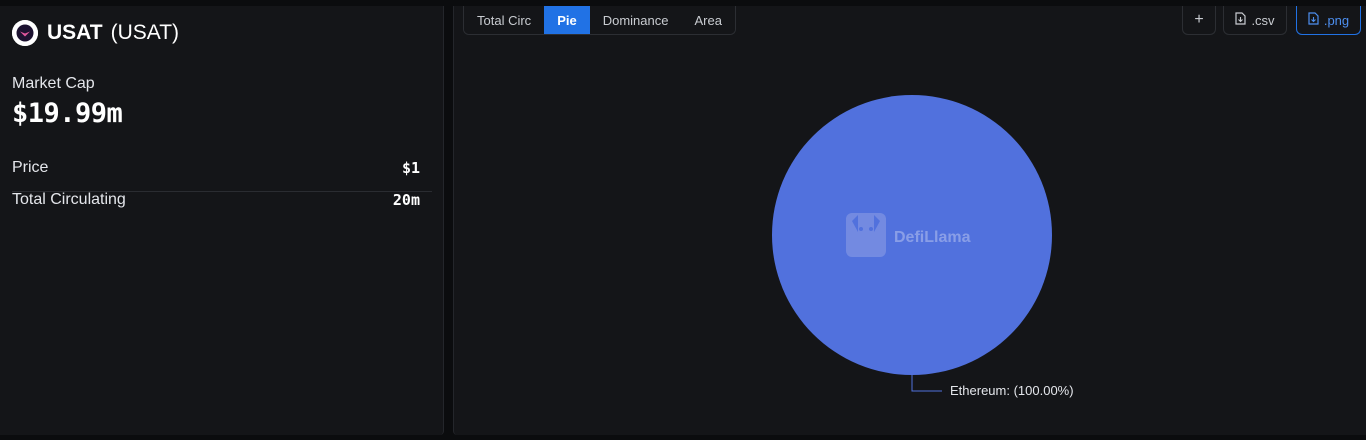 The width and height of the screenshot is (1366, 440). I want to click on coin-name: USAT, so click(75, 32).